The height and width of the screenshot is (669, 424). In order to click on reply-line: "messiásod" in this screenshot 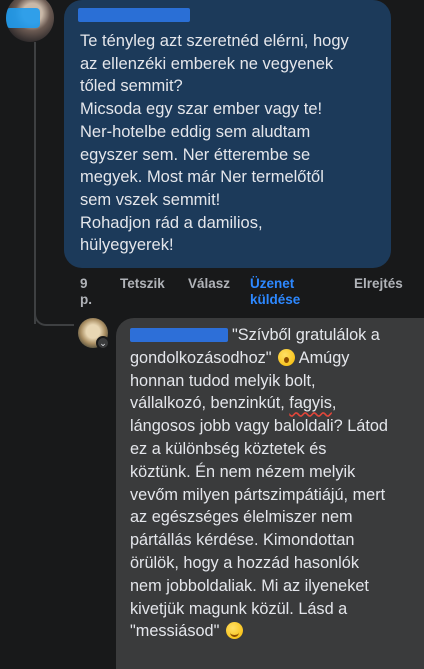, I will do `click(273, 631)`.